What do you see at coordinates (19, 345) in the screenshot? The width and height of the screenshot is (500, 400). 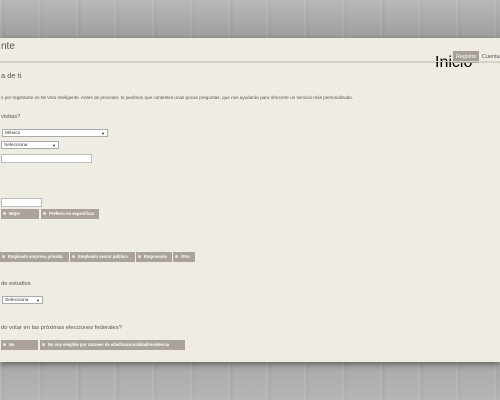 I see `vote-option-no: No` at bounding box center [19, 345].